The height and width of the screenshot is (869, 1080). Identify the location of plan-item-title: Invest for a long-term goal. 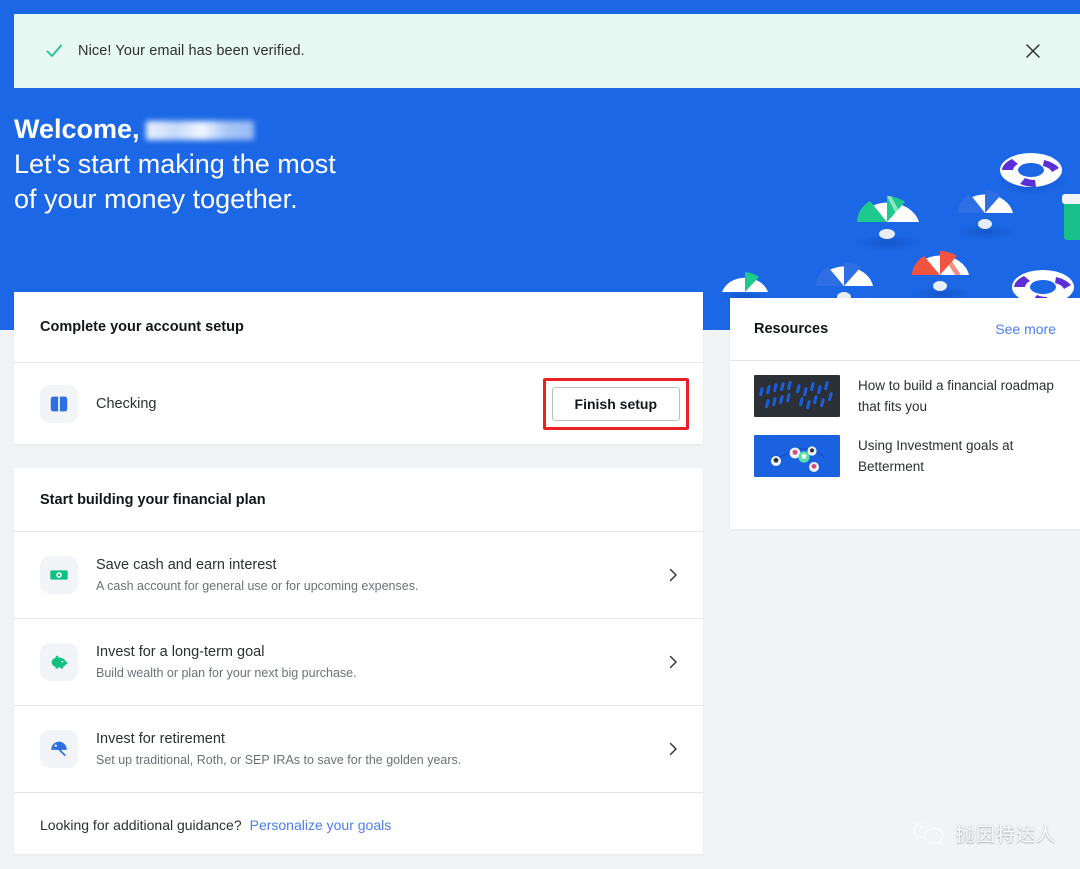
(180, 652).